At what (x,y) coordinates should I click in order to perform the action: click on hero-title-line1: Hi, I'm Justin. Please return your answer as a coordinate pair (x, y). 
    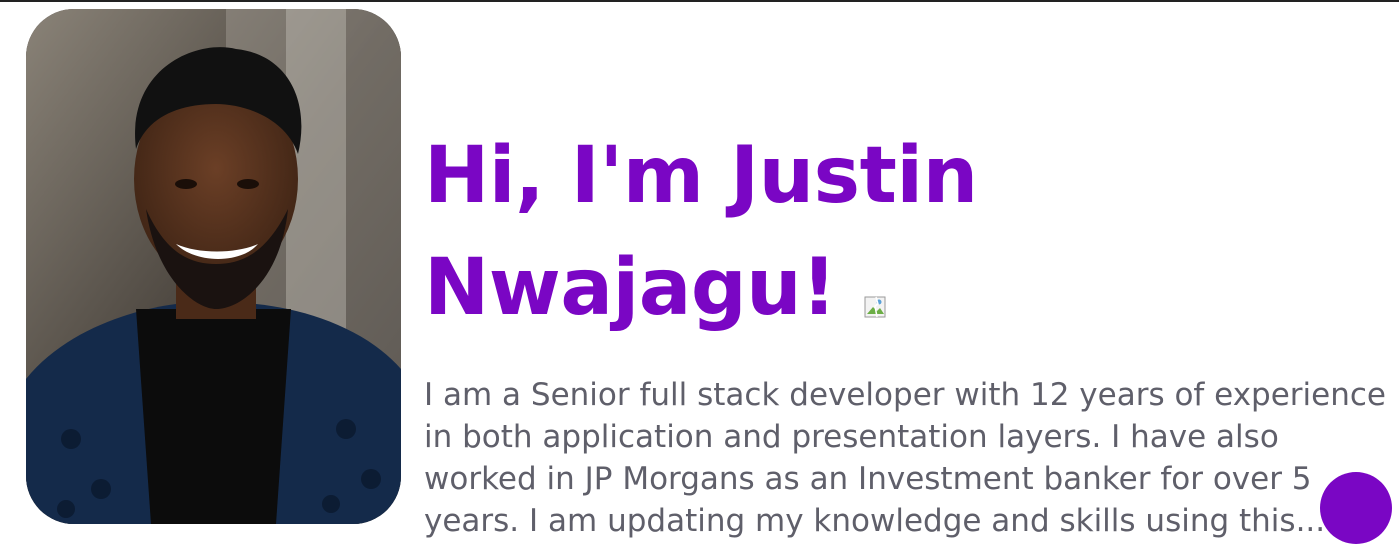
    Looking at the image, I should click on (701, 176).